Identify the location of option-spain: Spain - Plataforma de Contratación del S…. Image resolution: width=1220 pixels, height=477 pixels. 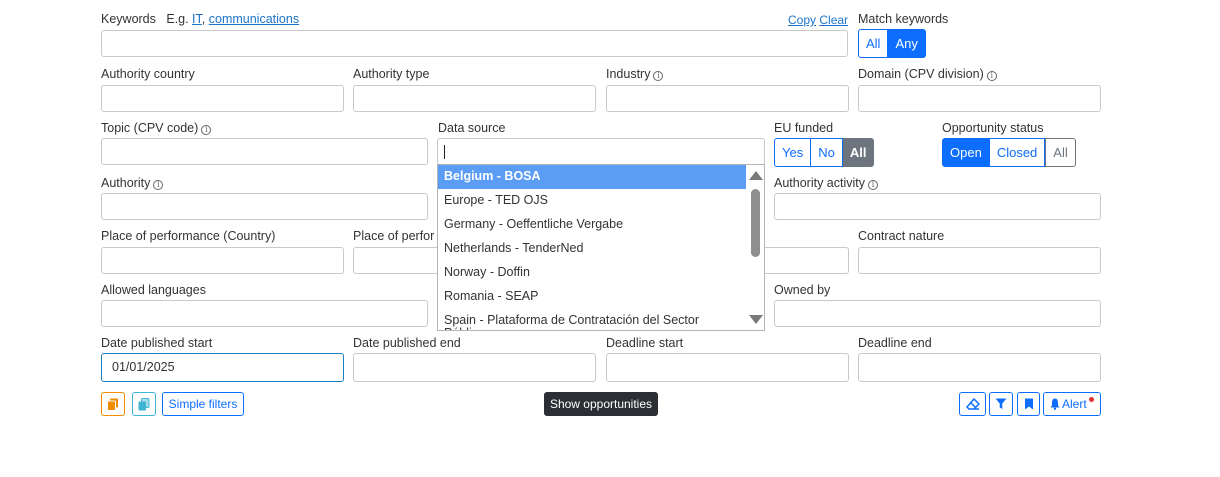
(583, 320).